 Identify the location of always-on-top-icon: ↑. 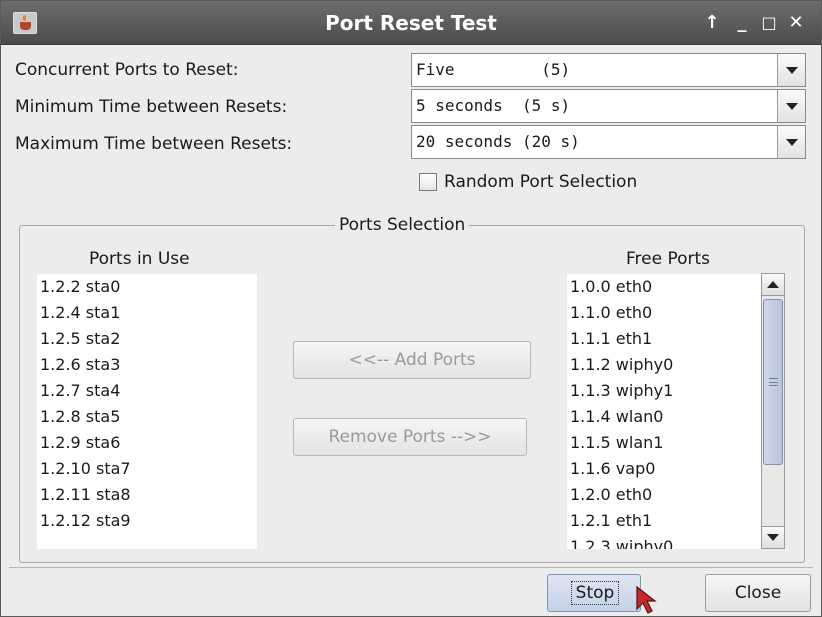
(712, 23).